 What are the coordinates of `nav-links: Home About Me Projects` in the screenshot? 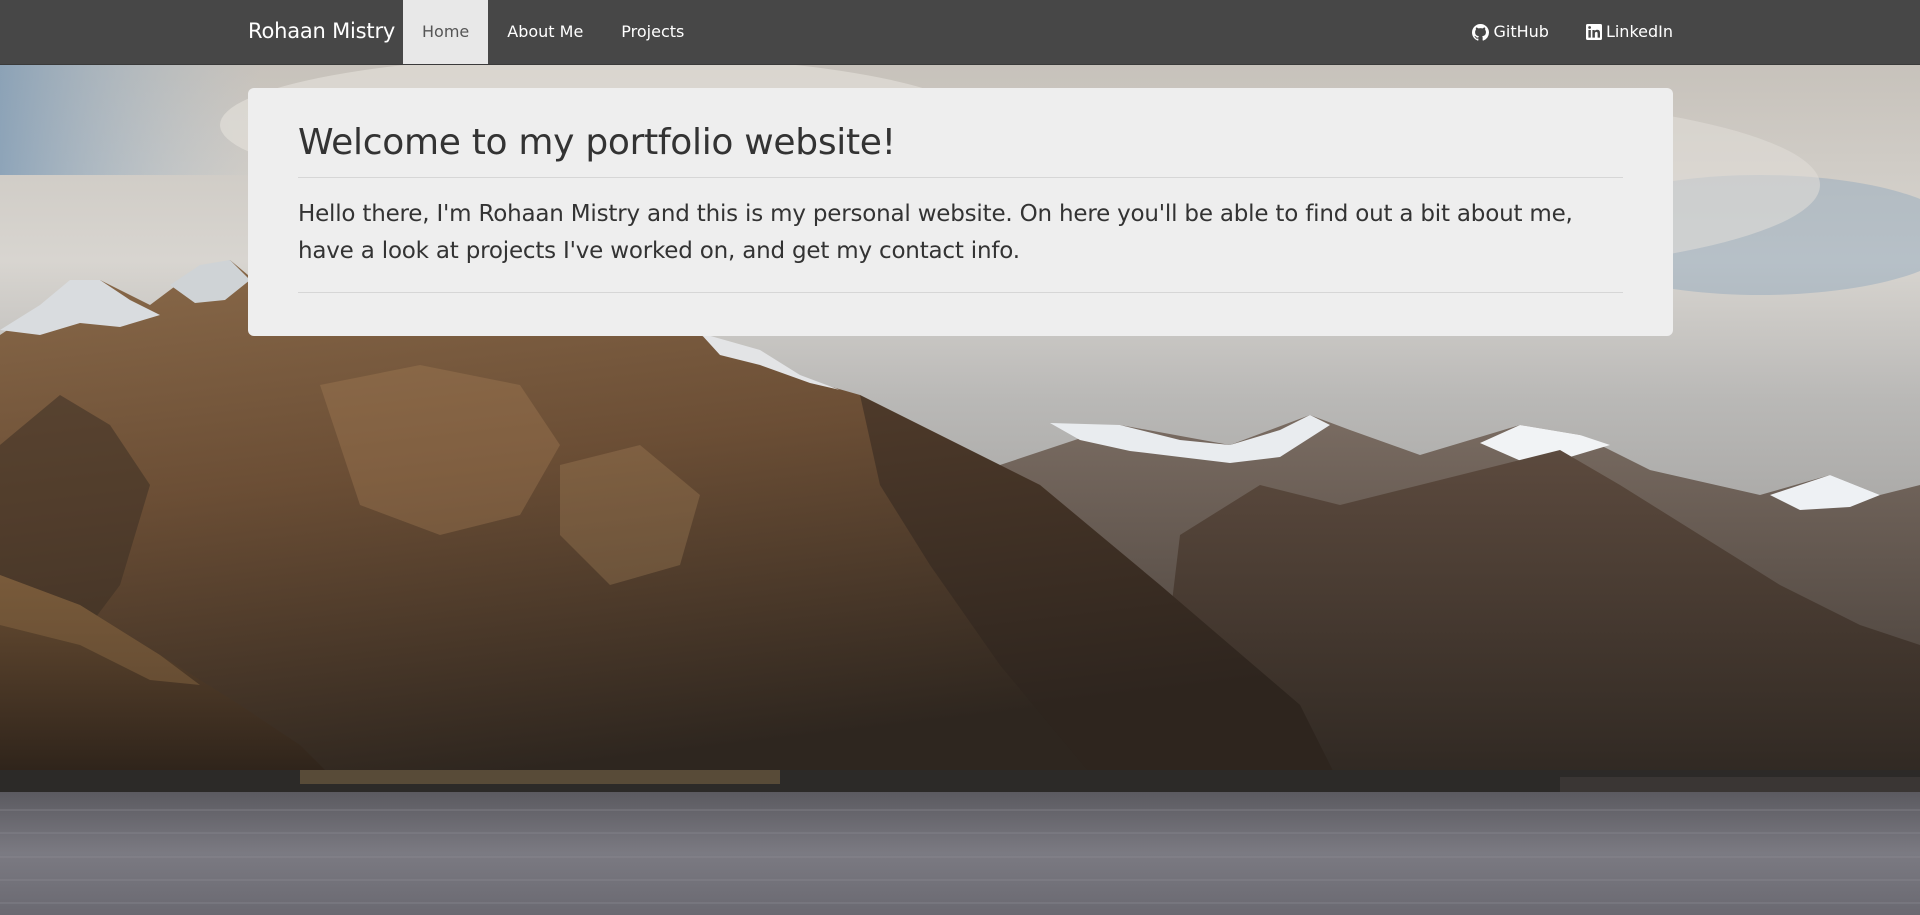 It's located at (553, 32).